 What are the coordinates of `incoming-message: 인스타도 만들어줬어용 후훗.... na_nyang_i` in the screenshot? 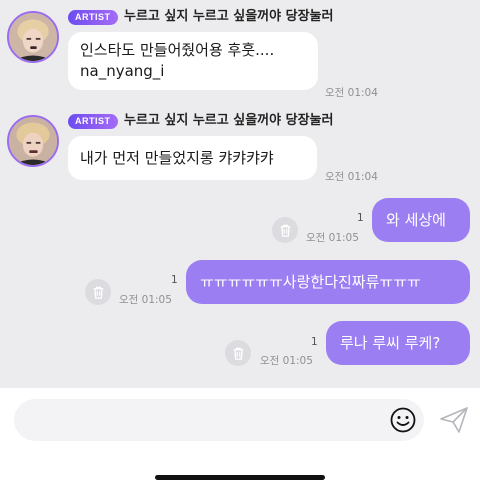 It's located at (193, 61).